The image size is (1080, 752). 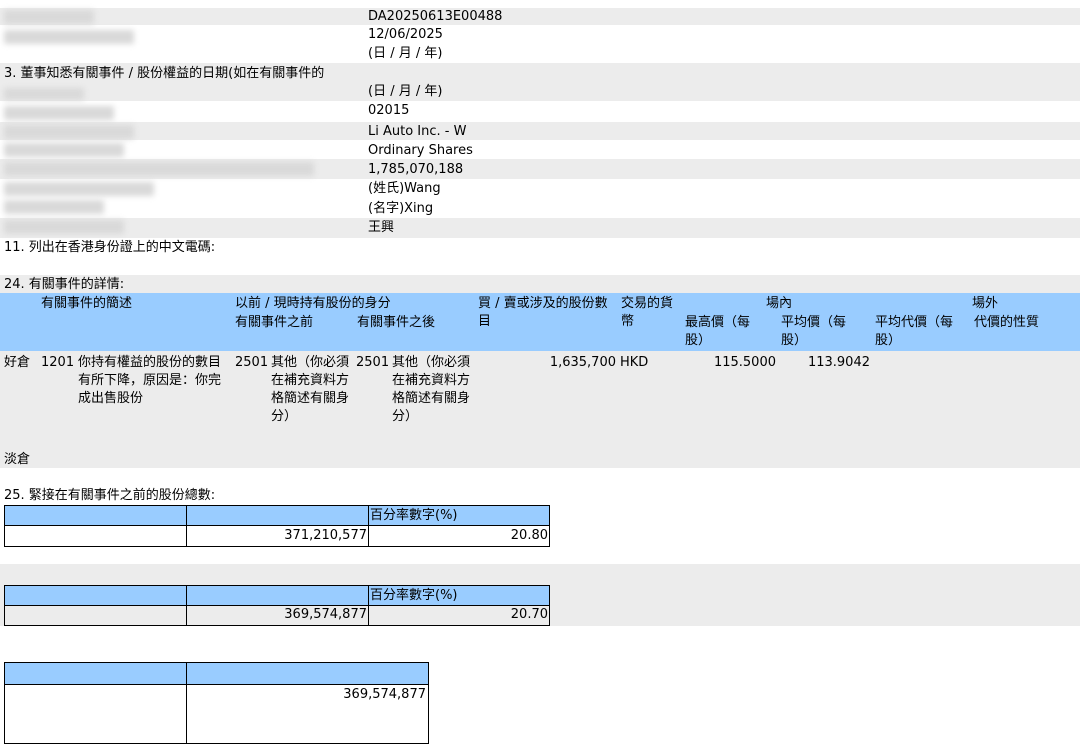 What do you see at coordinates (985, 303) in the screenshot?
I see `col-off-exchange-header: 場外` at bounding box center [985, 303].